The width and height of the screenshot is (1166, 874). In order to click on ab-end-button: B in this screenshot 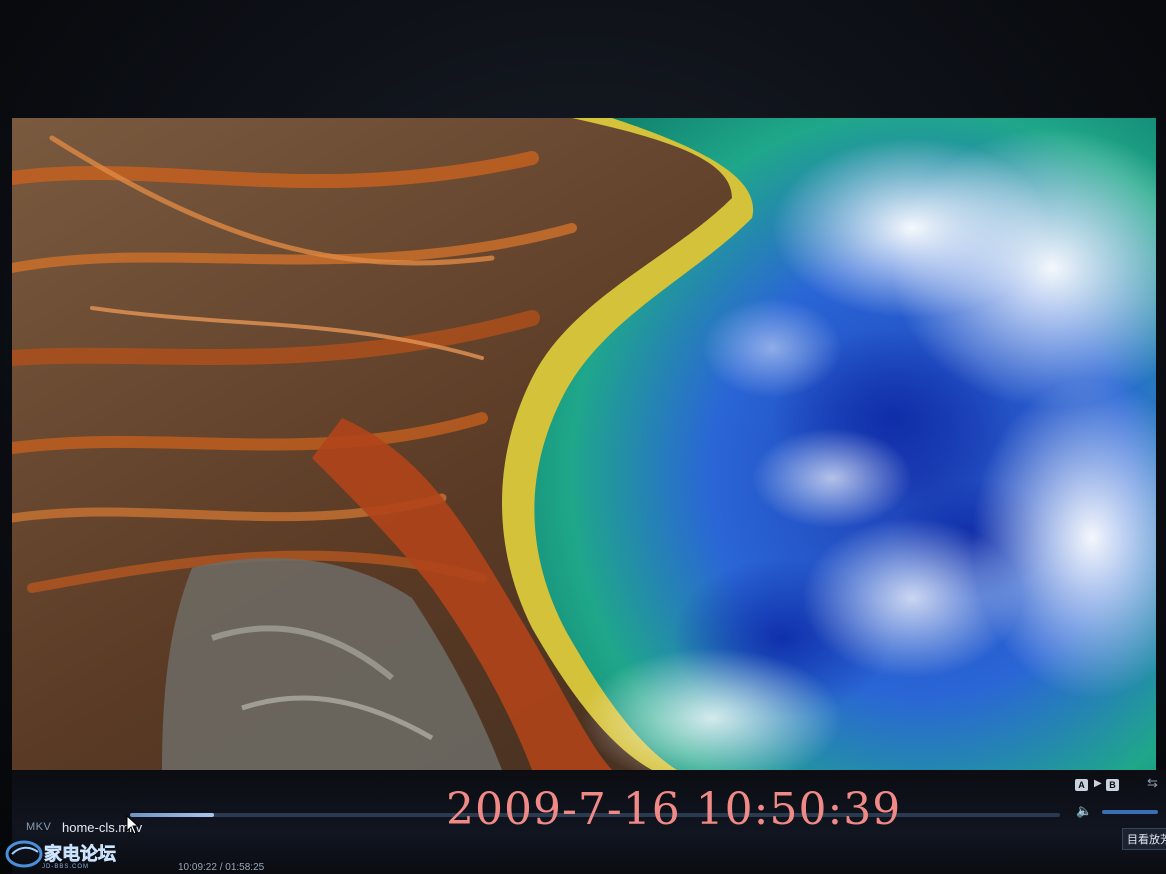, I will do `click(1112, 785)`.